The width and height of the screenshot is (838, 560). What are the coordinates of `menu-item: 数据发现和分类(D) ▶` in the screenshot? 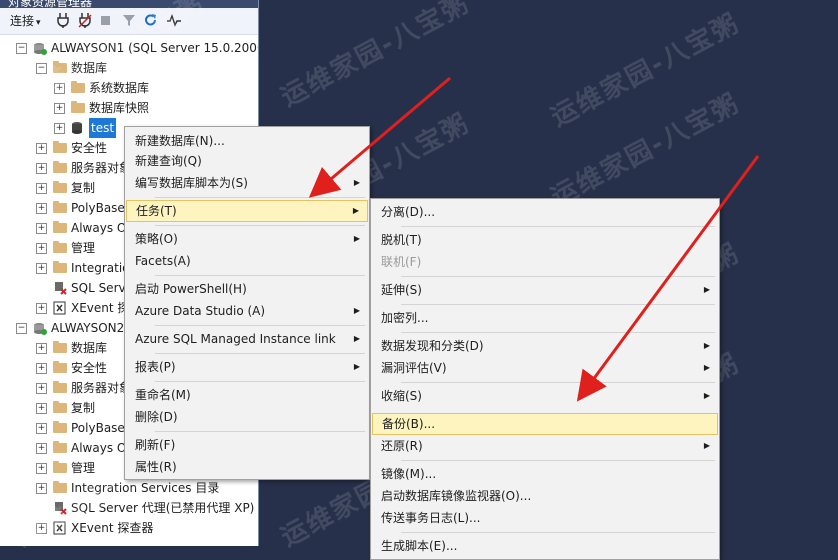 It's located at (545, 346).